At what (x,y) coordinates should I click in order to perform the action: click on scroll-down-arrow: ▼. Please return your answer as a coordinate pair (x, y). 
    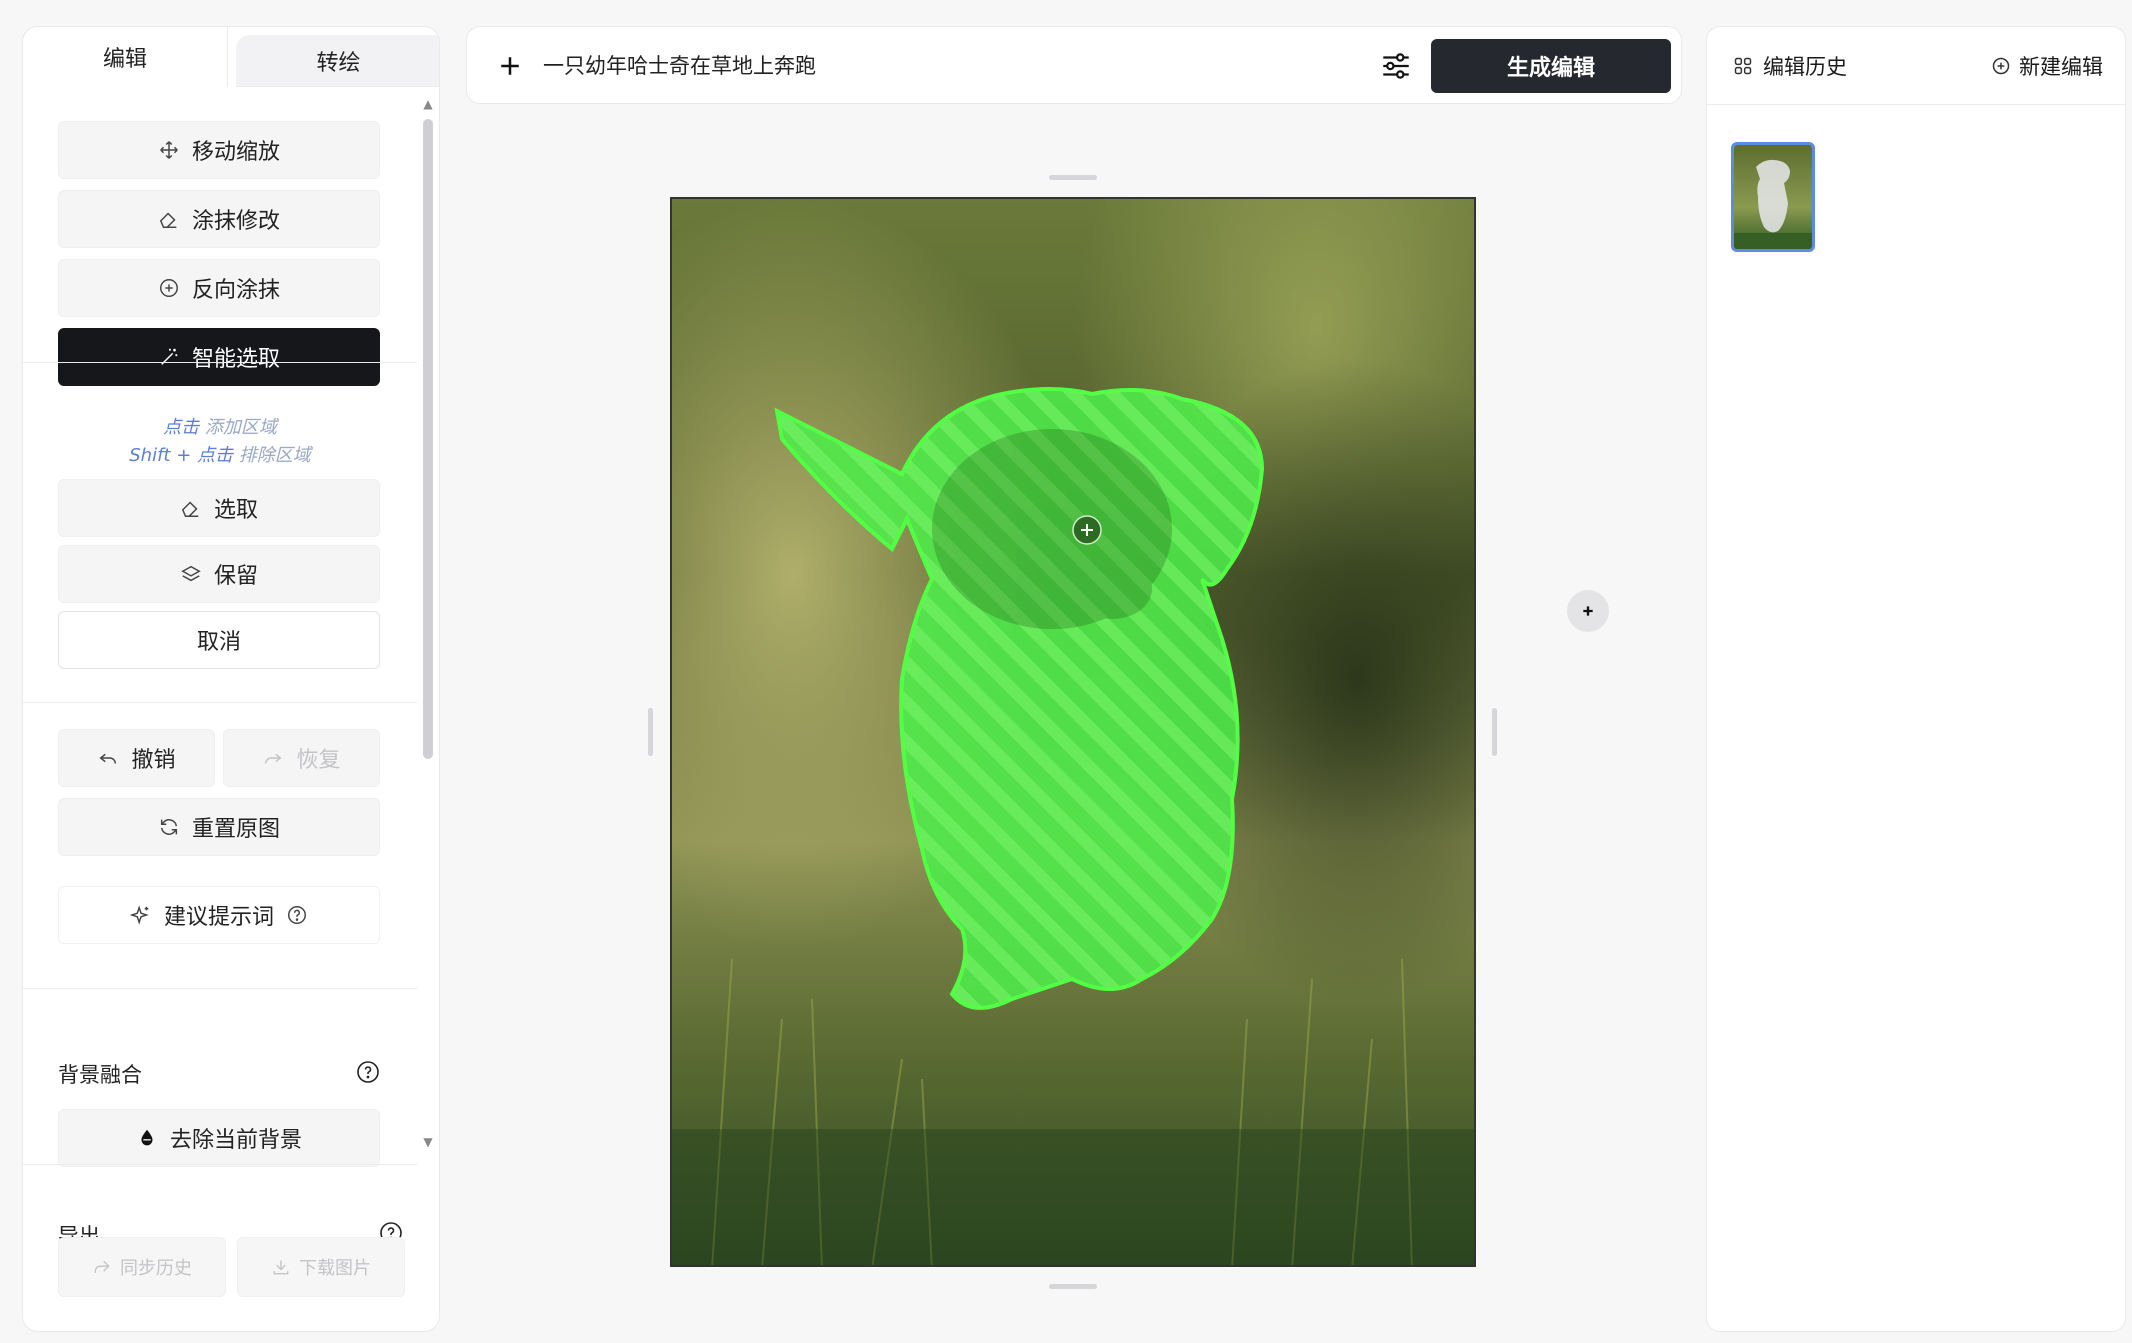
    Looking at the image, I should click on (428, 1142).